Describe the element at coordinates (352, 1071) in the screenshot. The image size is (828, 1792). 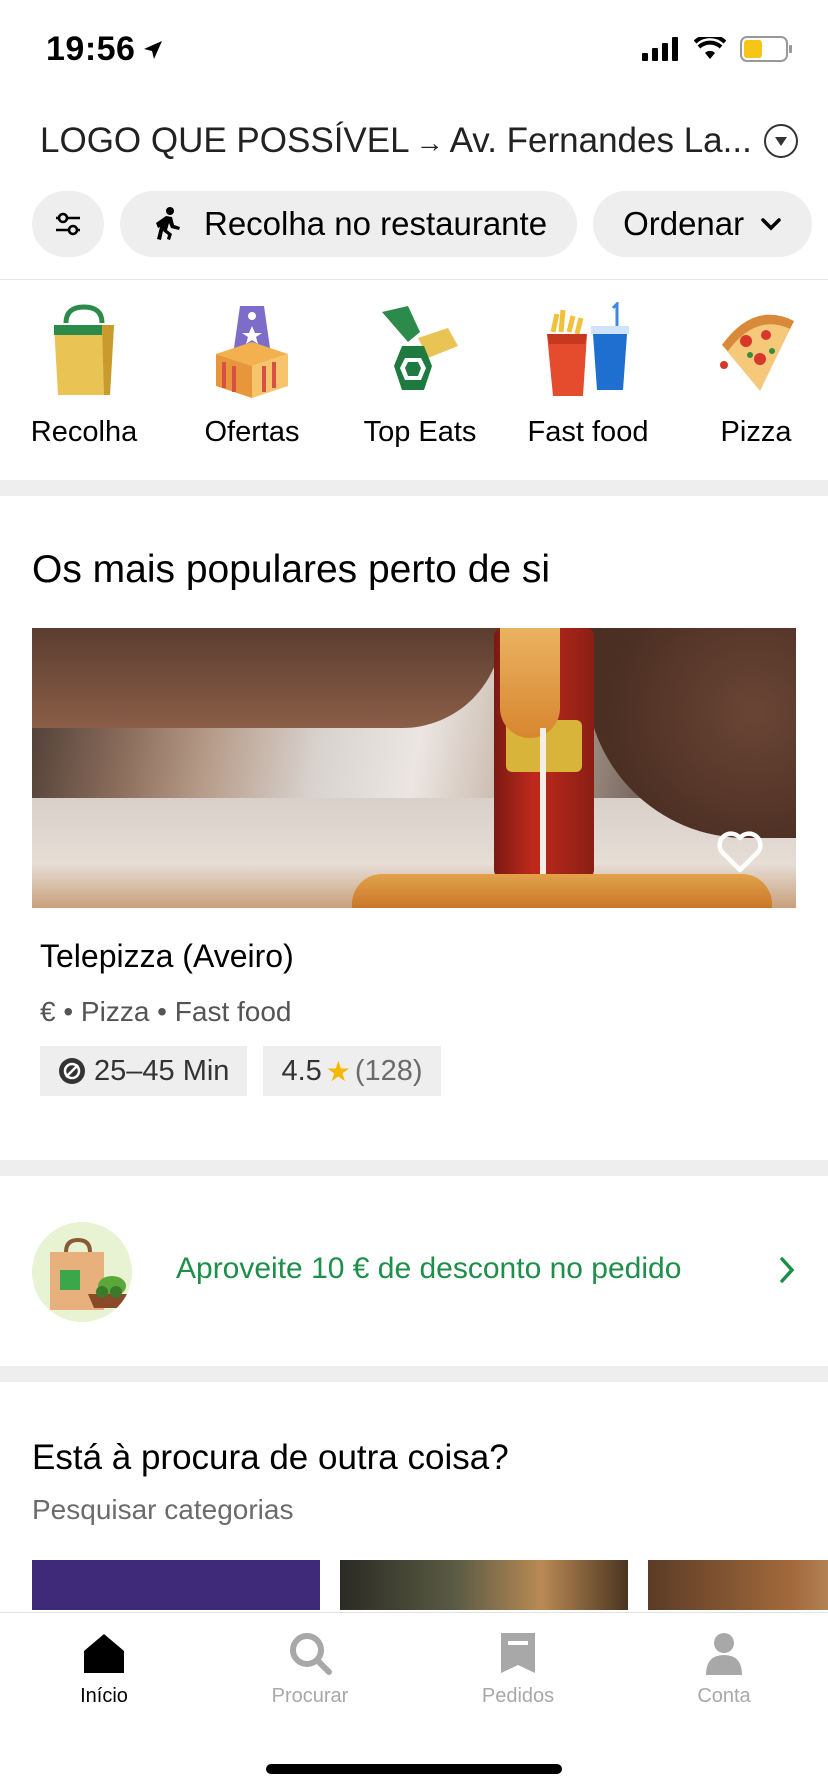
I see `rating-pill: 4.5 ★ (128)` at that location.